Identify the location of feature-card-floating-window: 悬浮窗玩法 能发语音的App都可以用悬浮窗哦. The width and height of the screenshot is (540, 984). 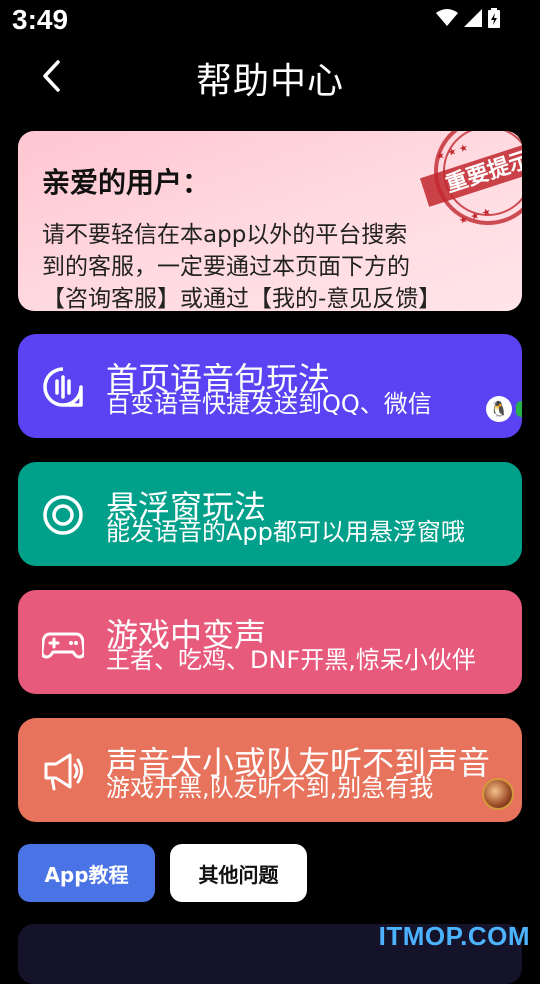
(270, 514).